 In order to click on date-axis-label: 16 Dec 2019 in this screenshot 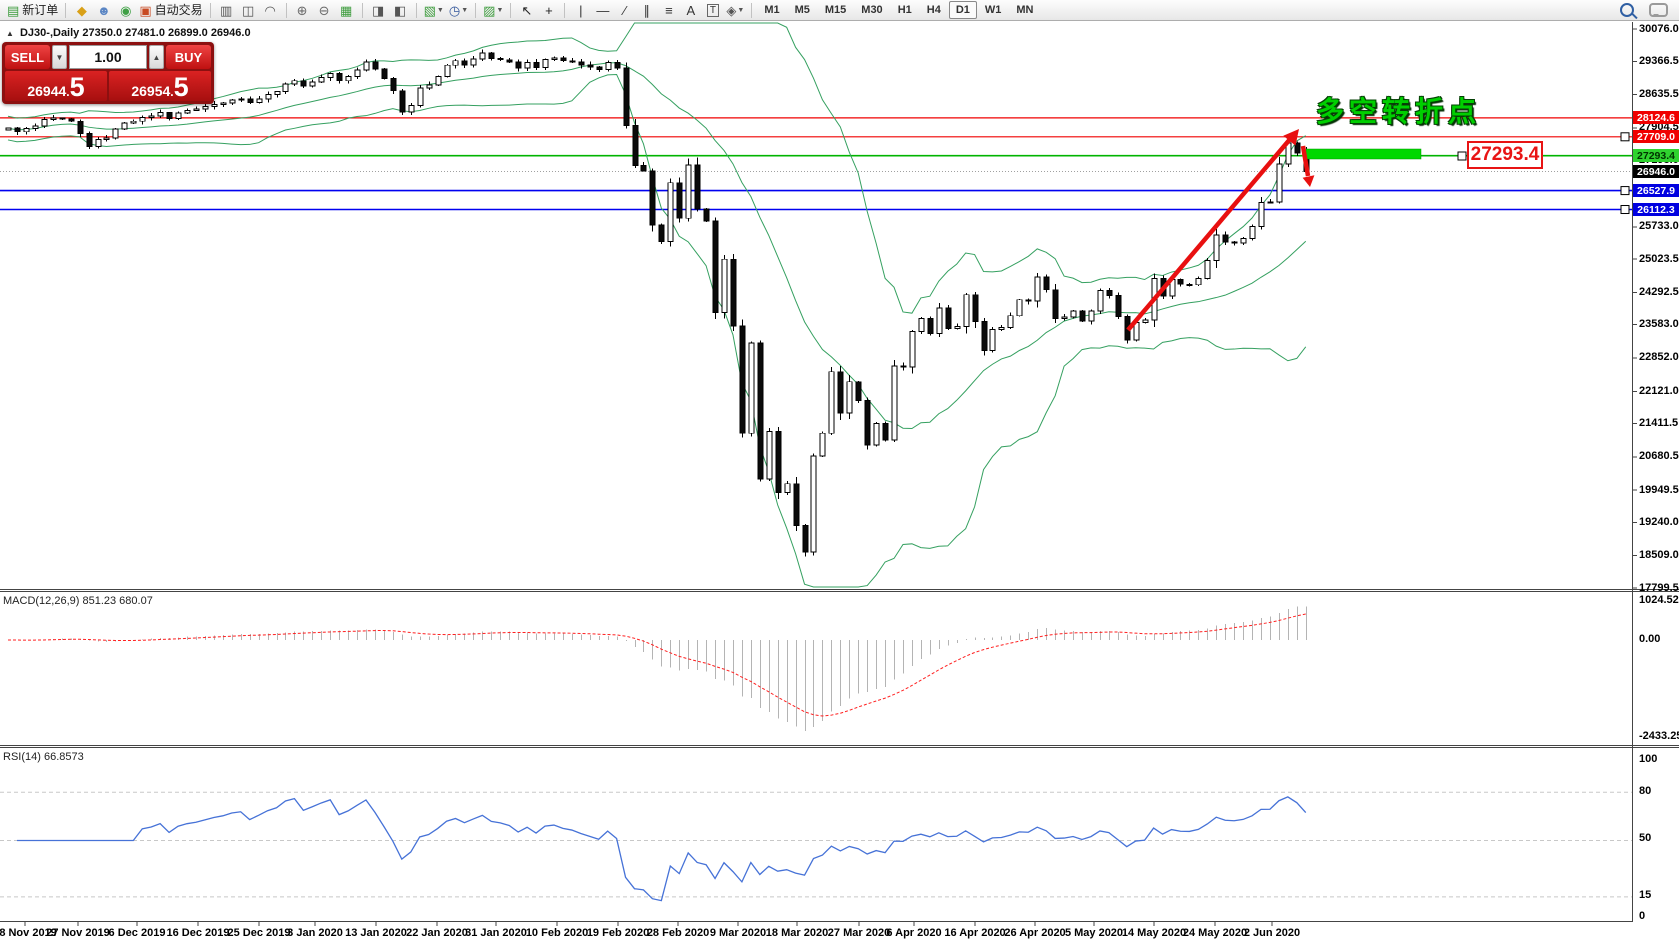, I will do `click(198, 933)`.